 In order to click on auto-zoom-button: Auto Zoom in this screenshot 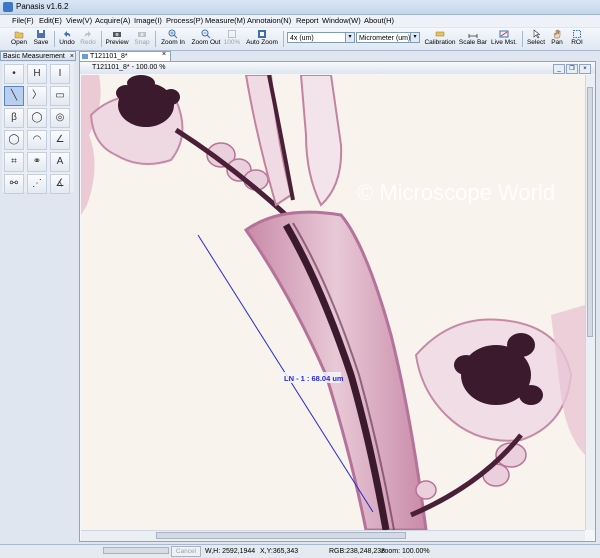, I will do `click(262, 39)`.